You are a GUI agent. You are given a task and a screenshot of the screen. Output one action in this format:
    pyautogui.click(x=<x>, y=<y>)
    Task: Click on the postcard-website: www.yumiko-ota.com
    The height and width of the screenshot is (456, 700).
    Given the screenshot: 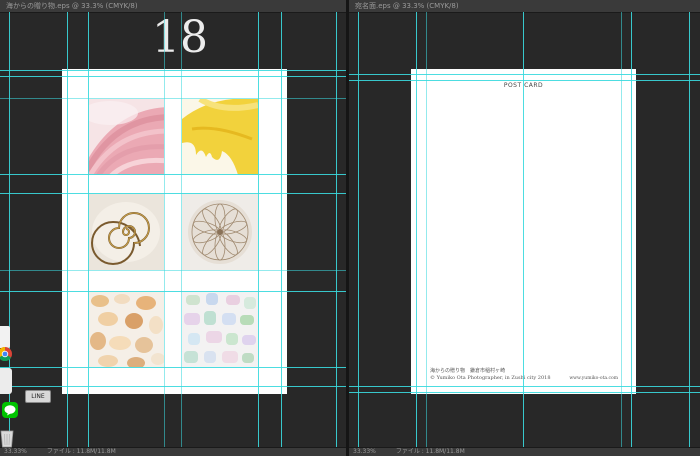 What is the action you would take?
    pyautogui.click(x=593, y=378)
    